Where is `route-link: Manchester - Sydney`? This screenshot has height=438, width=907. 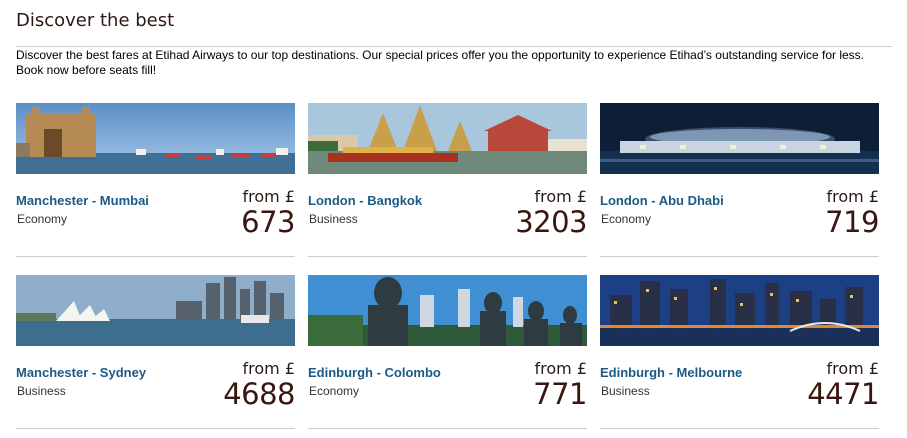 route-link: Manchester - Sydney is located at coordinates (81, 372).